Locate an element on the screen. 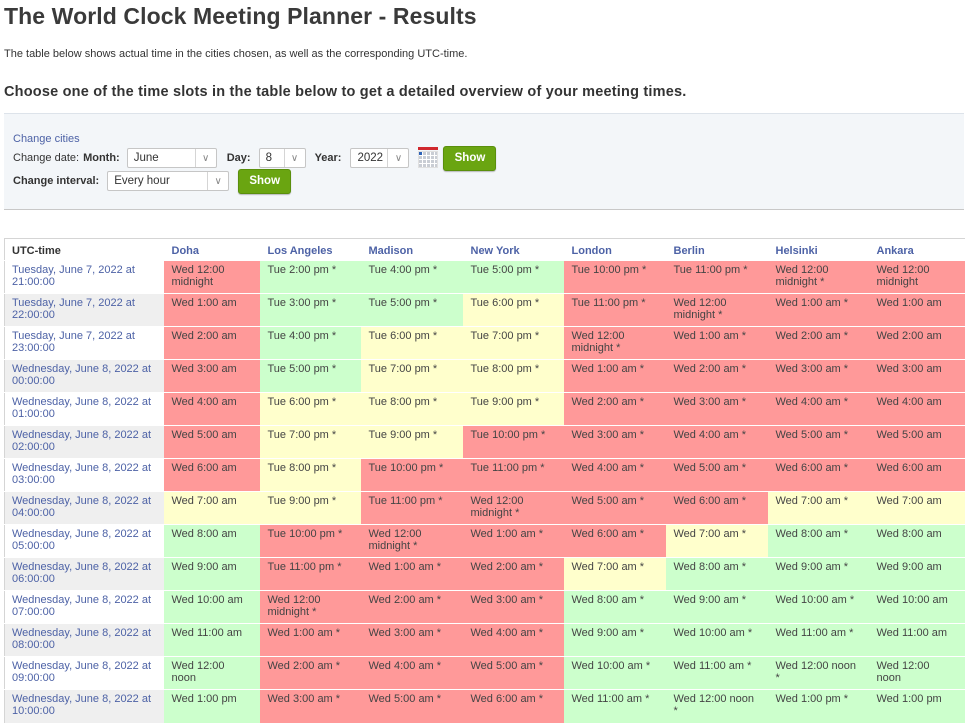  time-slot-cell: Wed 9:00 am * is located at coordinates (614, 640).